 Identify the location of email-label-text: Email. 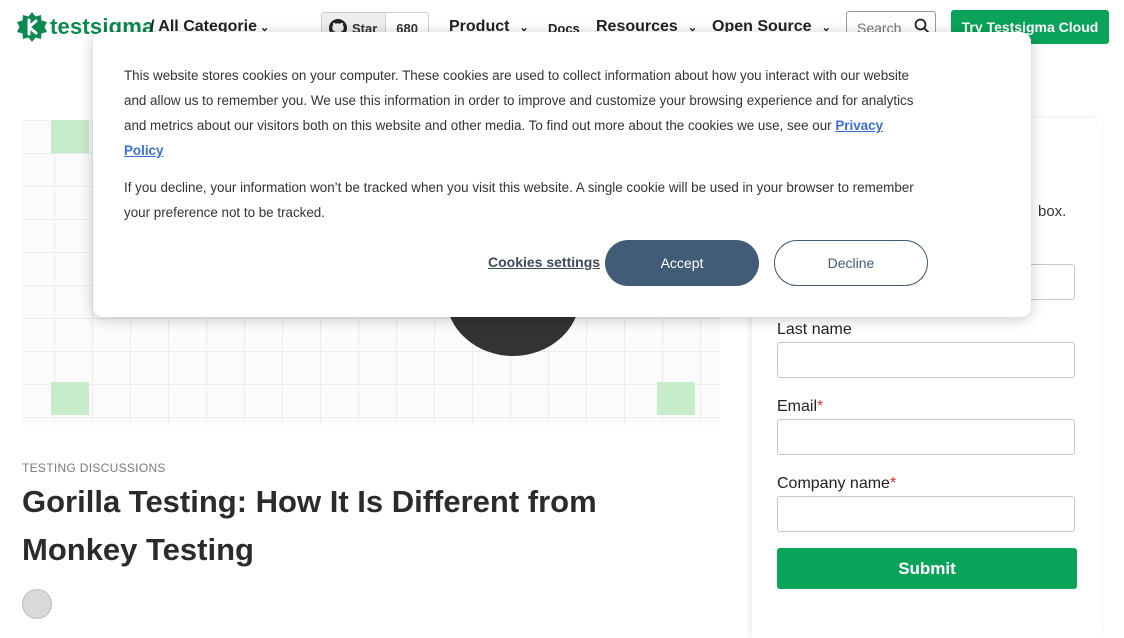
(797, 406).